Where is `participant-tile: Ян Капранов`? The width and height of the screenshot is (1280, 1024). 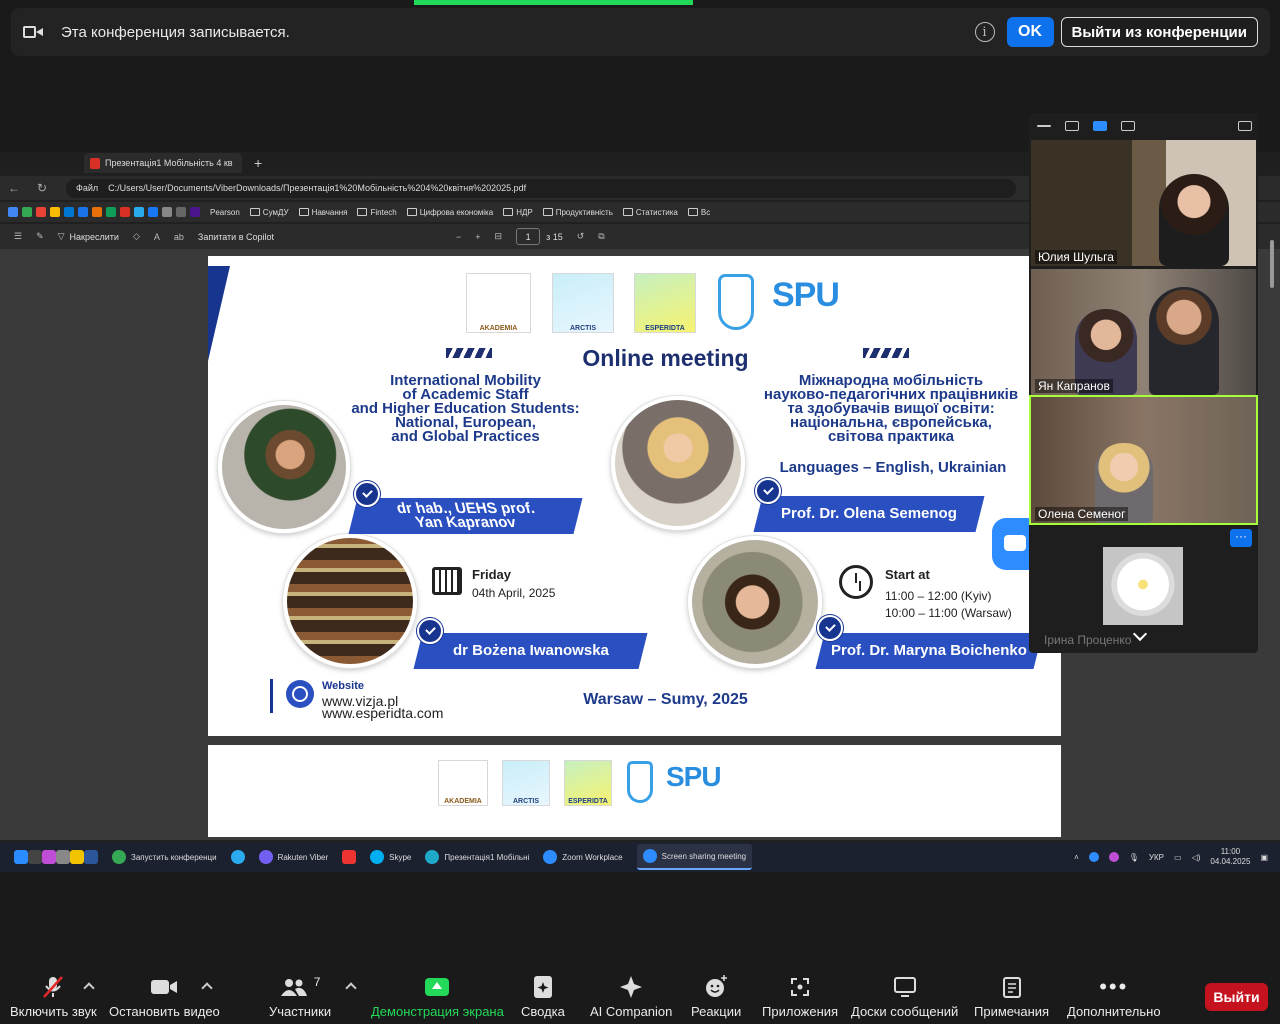 participant-tile: Ян Капранов is located at coordinates (1143, 332).